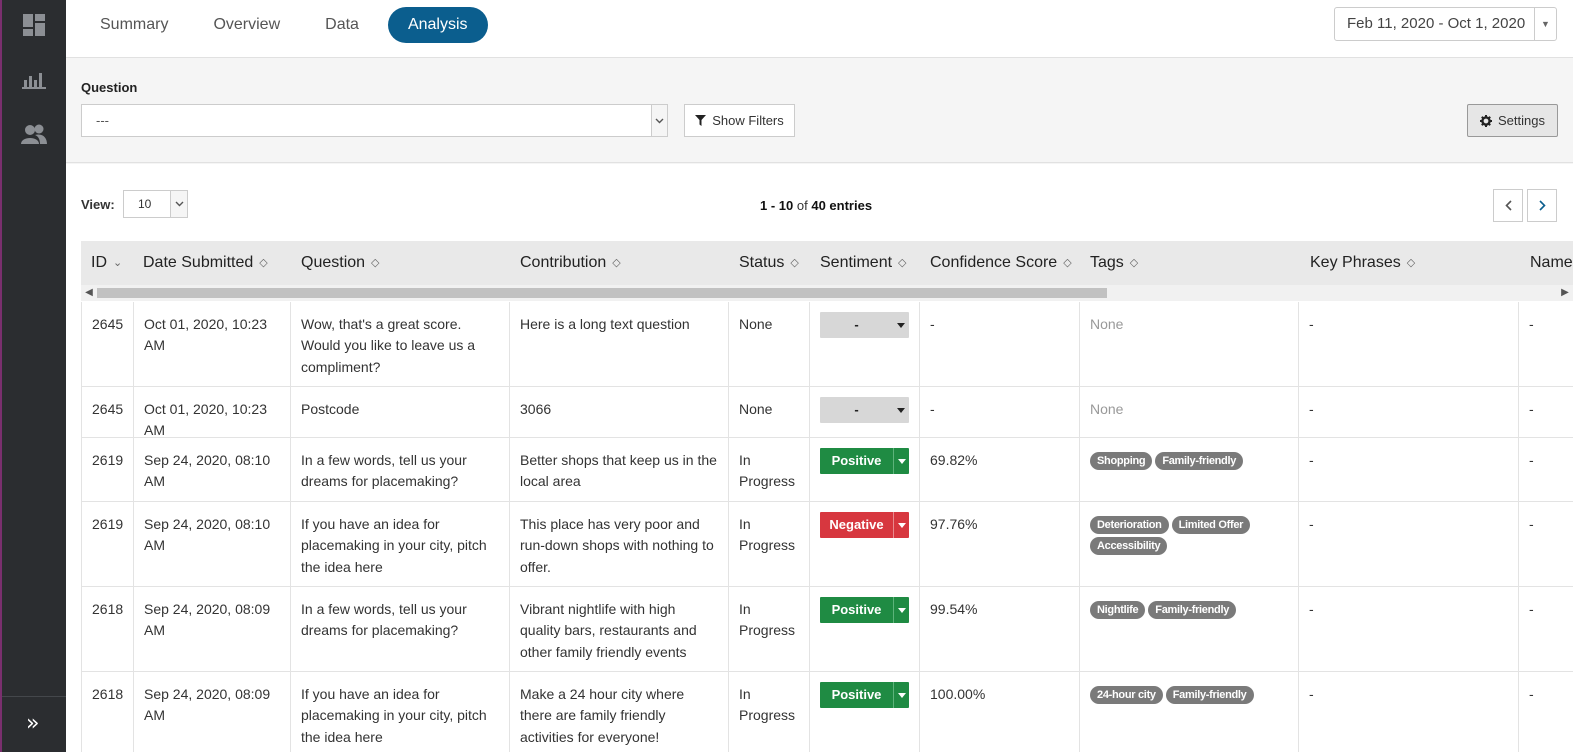 The height and width of the screenshot is (752, 1573). Describe the element at coordinates (864, 525) in the screenshot. I see `sentiment-dropdown: Negative` at that location.